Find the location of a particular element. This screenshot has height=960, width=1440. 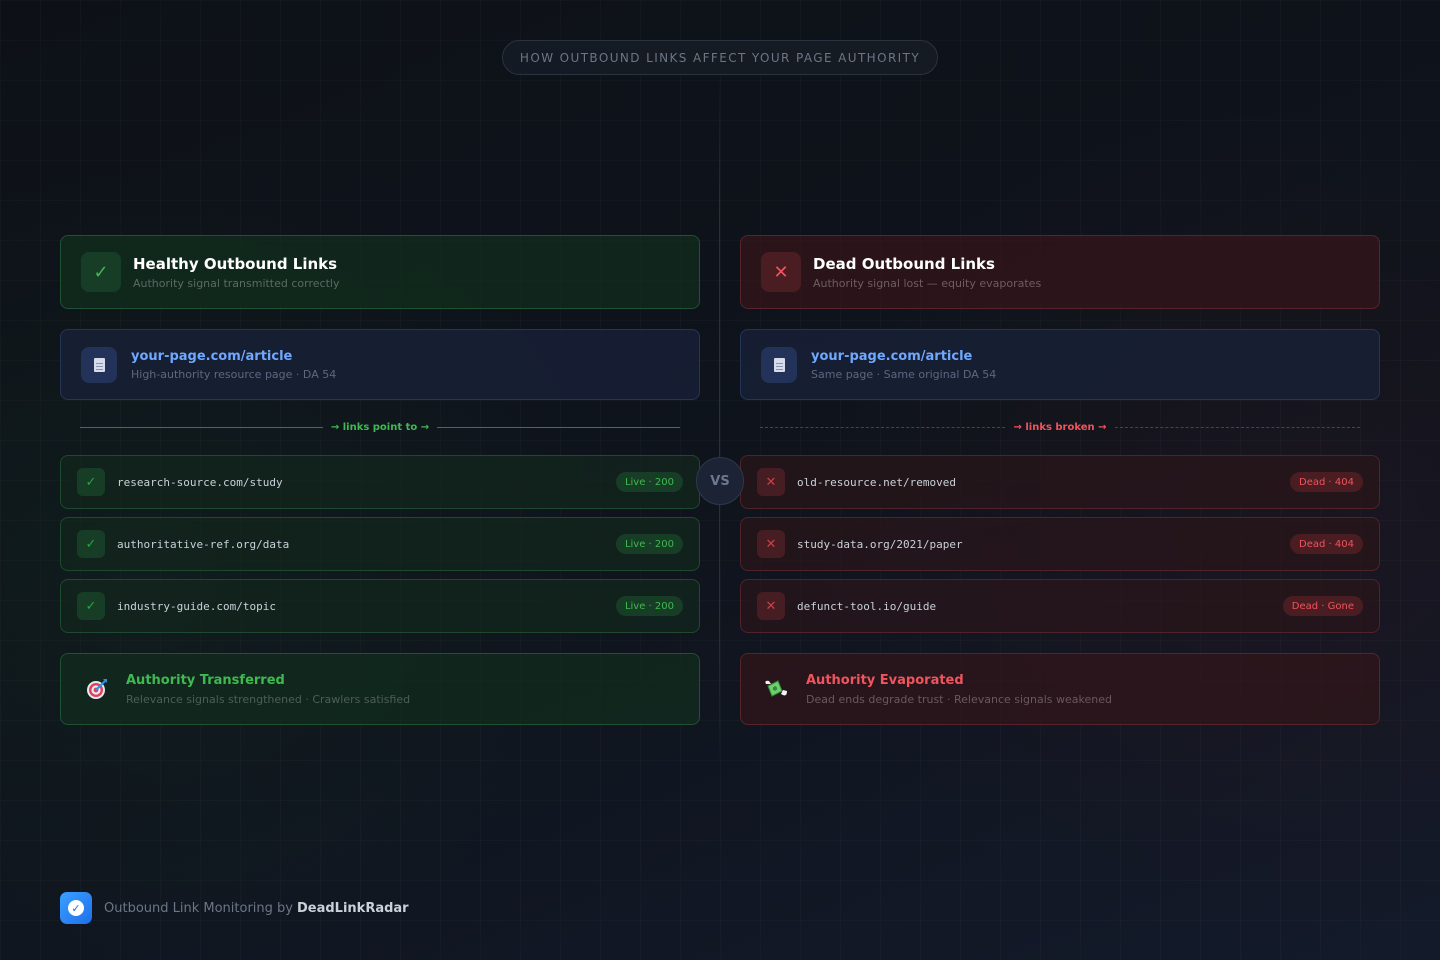

healthy-title: Healthy Outbound Links is located at coordinates (235, 263).